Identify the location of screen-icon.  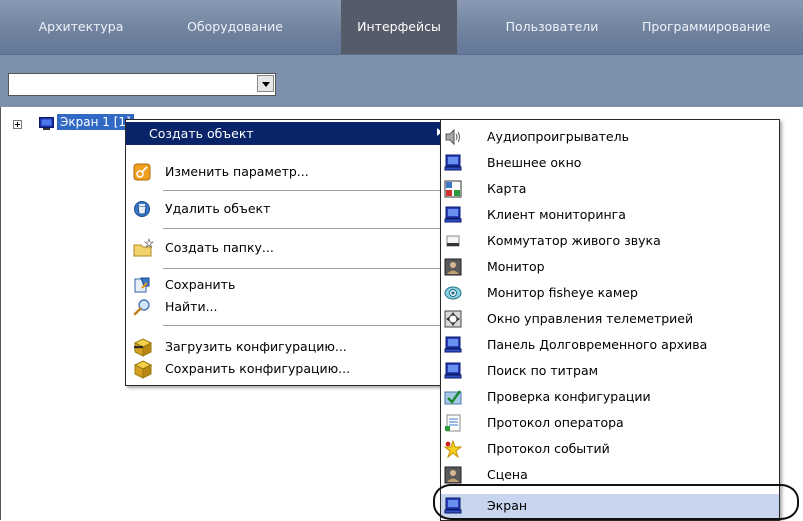
(453, 506).